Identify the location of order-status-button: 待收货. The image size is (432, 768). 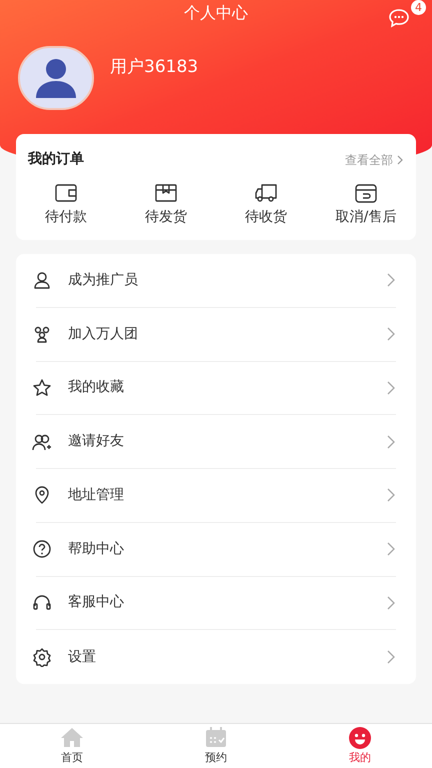
(266, 205).